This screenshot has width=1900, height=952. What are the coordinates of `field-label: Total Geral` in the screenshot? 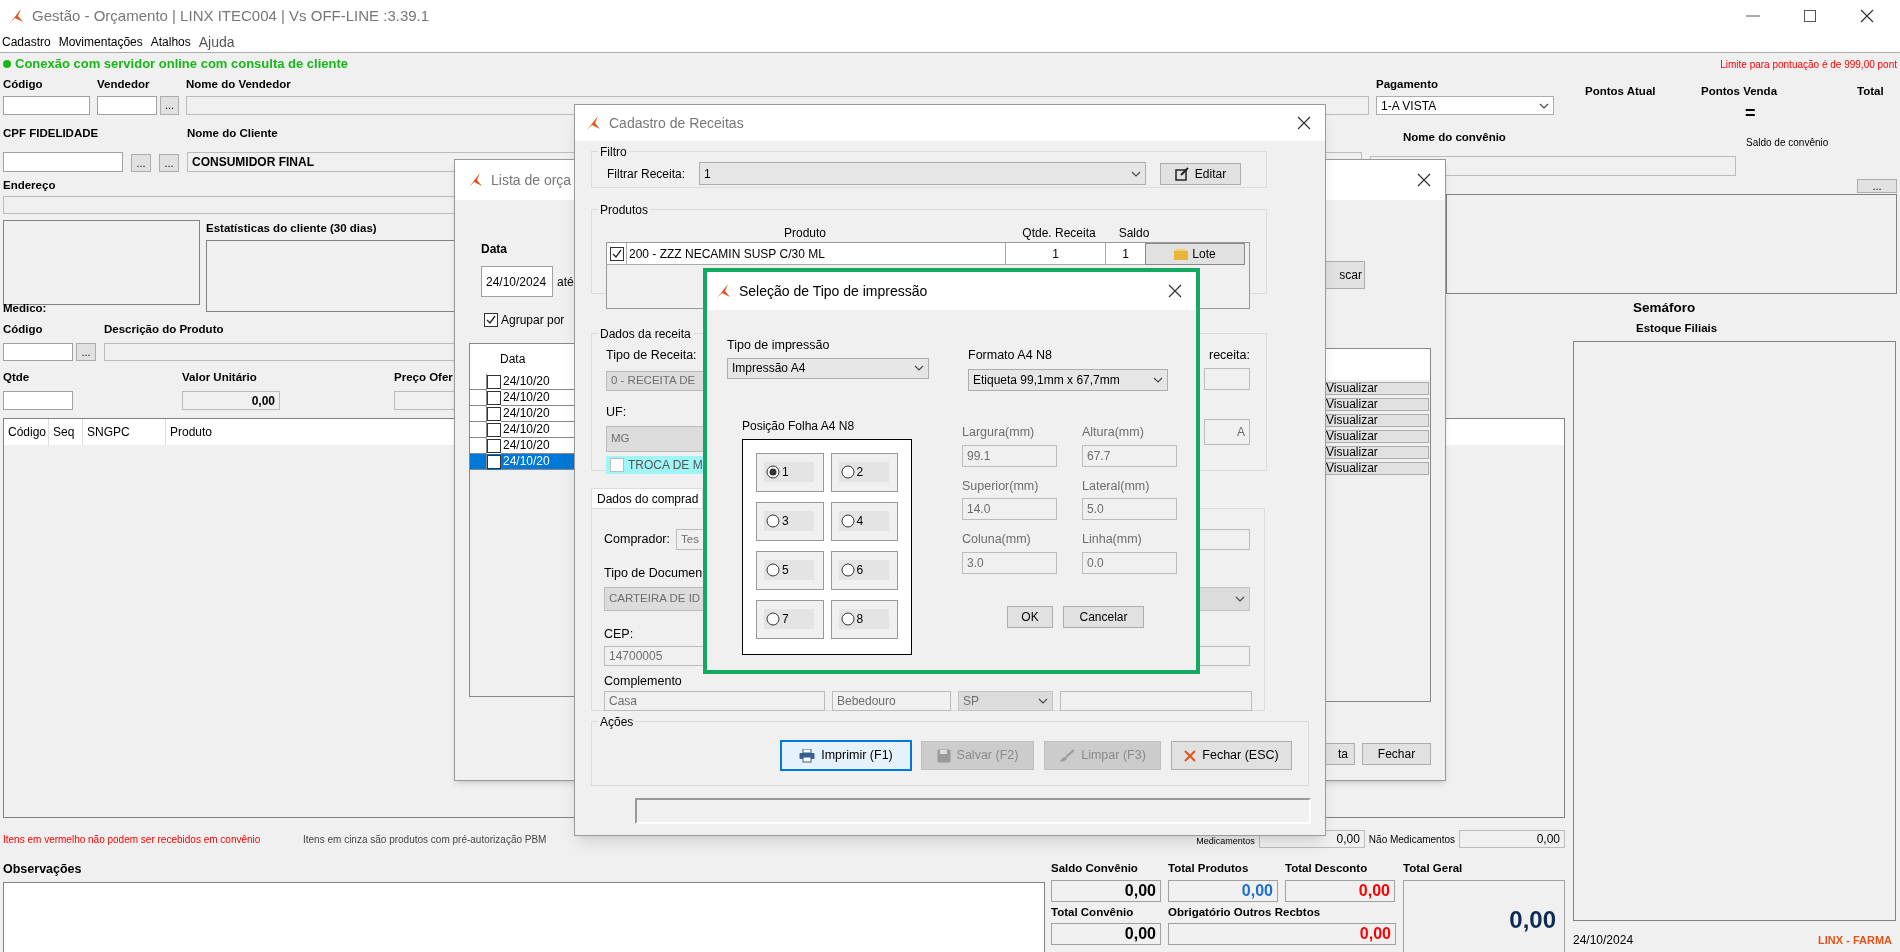 It's located at (1433, 869).